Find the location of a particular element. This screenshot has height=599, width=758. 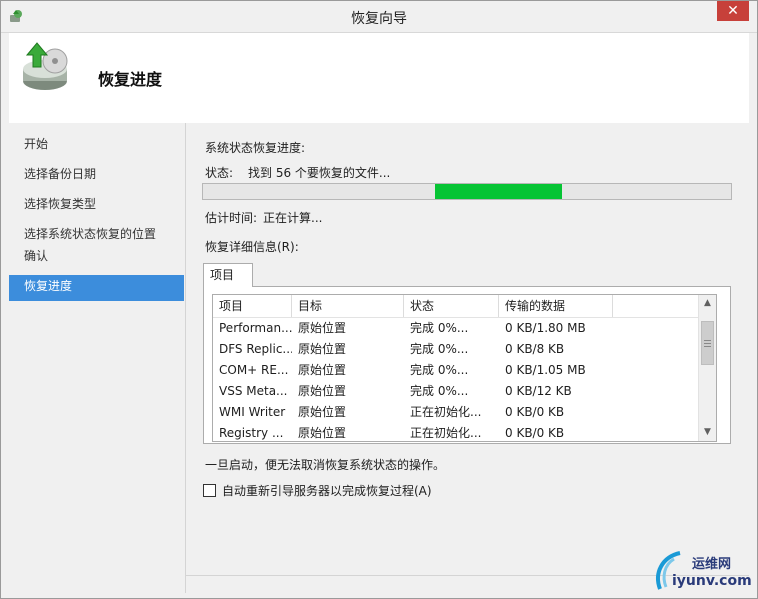

table-row: Performan... 原始位置 完成 0%... 0 KB/1.80 MB is located at coordinates (459, 328).